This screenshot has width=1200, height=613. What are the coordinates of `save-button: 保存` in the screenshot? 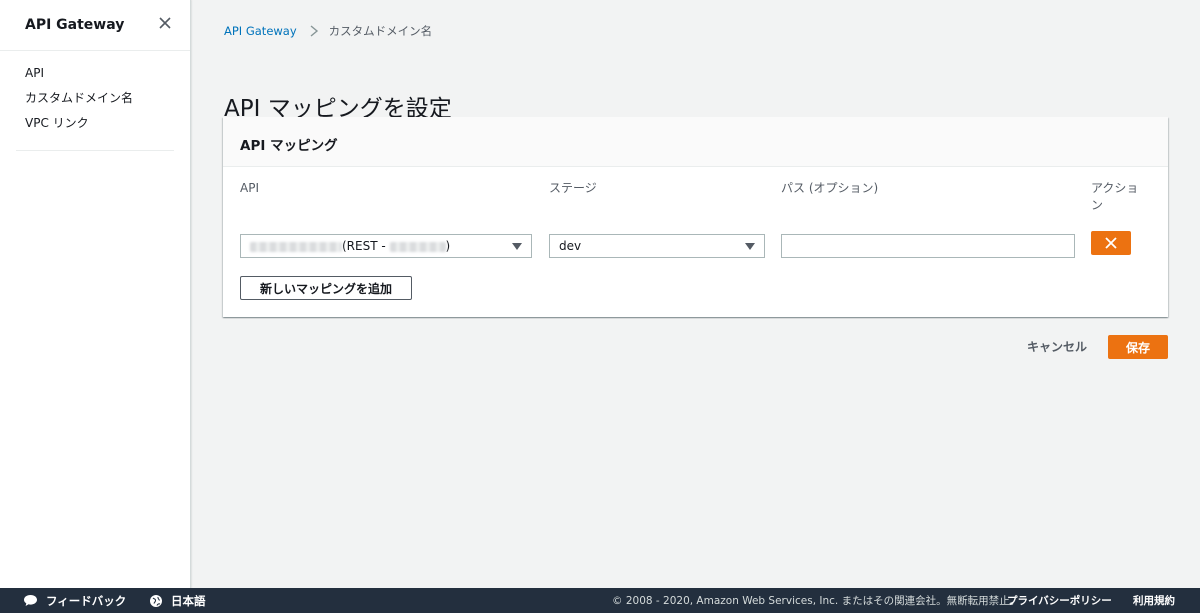 It's located at (1138, 347).